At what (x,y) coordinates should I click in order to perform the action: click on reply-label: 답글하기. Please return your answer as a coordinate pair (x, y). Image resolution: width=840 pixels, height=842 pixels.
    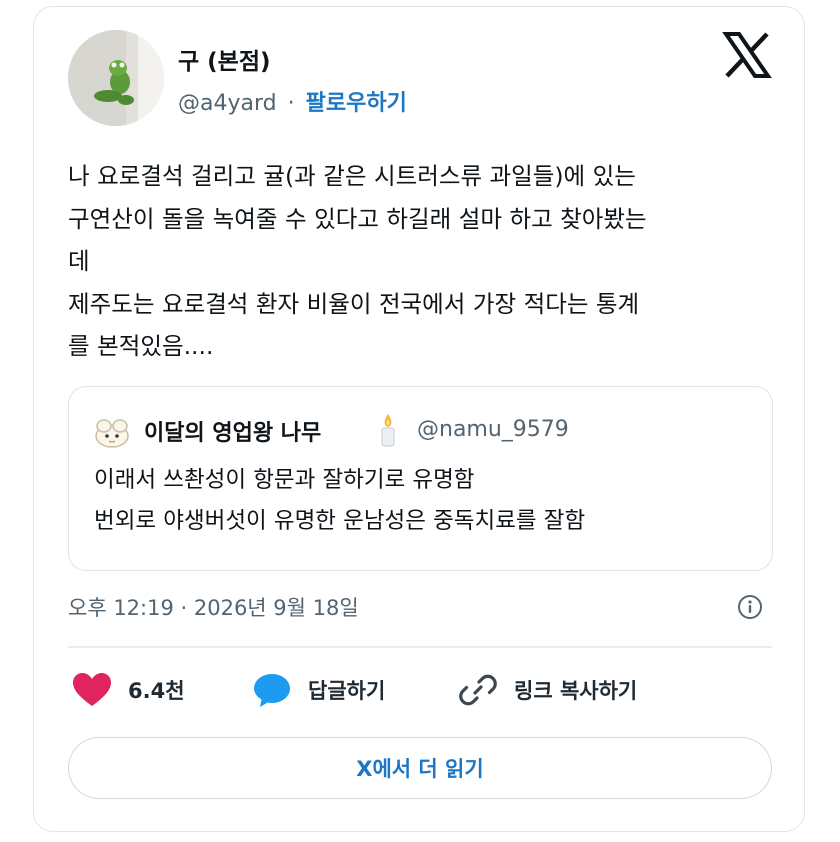
    Looking at the image, I should click on (347, 691).